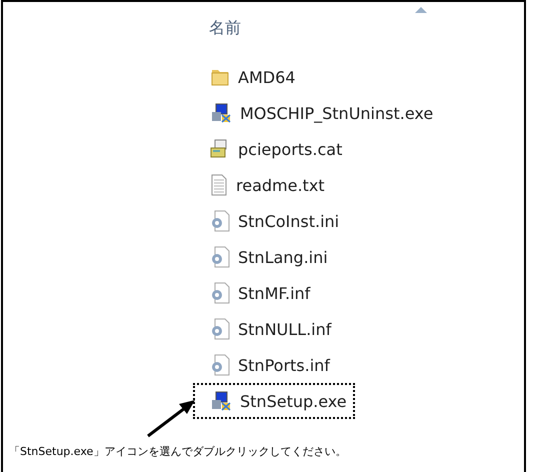 The image size is (538, 472). I want to click on file-name: StnLang.ini, so click(283, 257).